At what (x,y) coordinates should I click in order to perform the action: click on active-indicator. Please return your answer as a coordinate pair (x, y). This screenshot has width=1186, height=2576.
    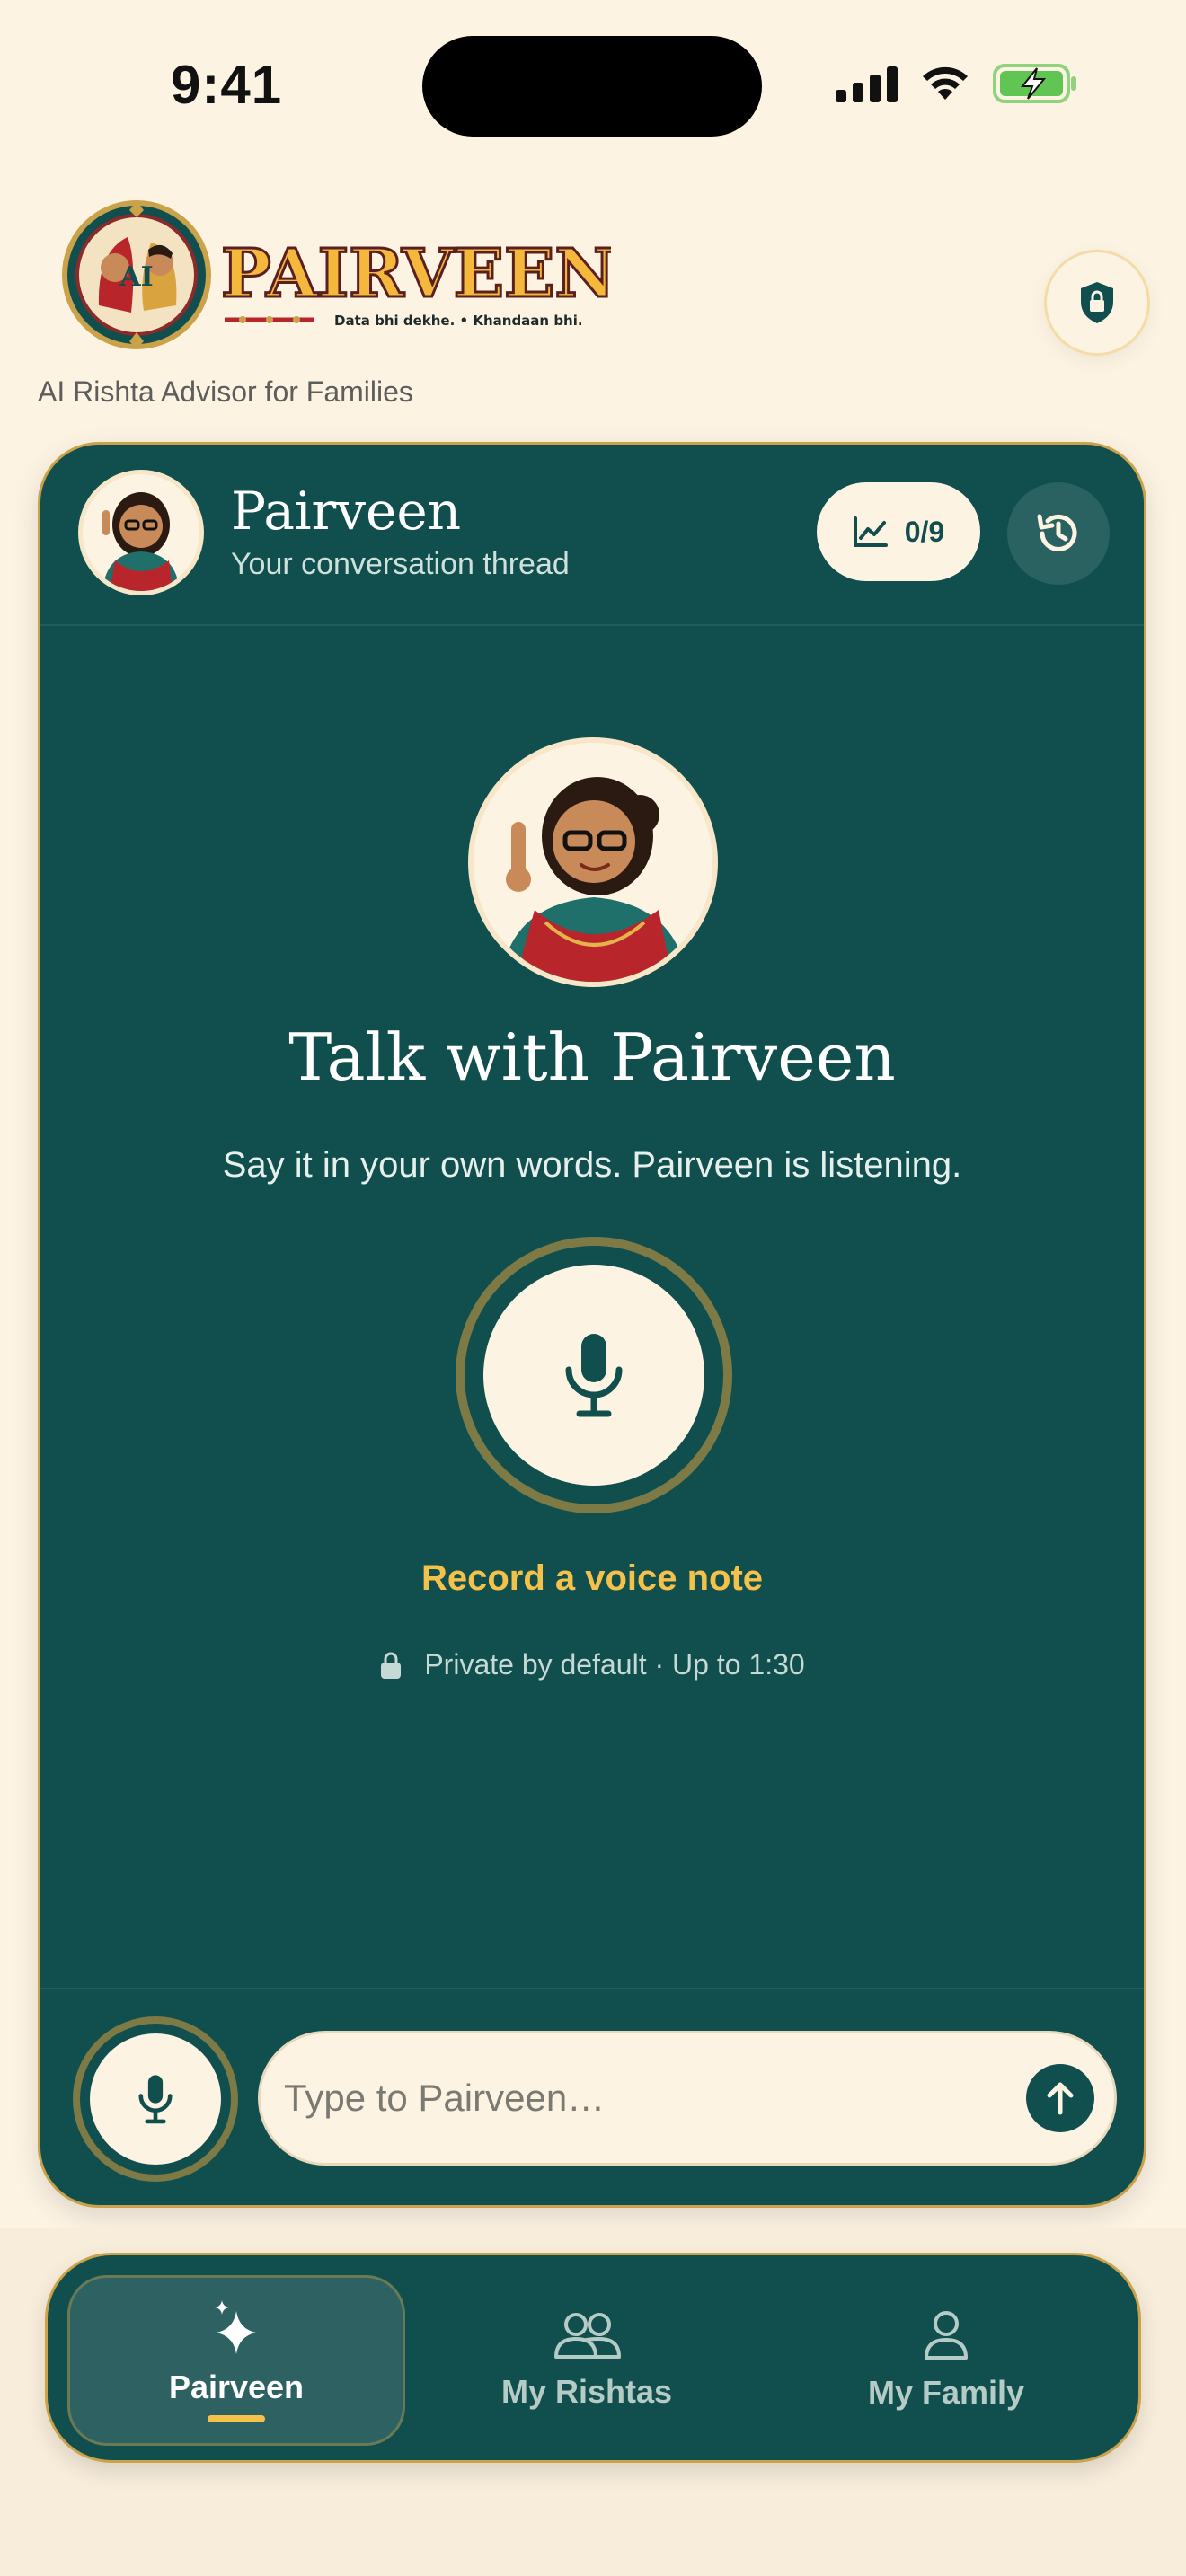
    Looking at the image, I should click on (236, 2418).